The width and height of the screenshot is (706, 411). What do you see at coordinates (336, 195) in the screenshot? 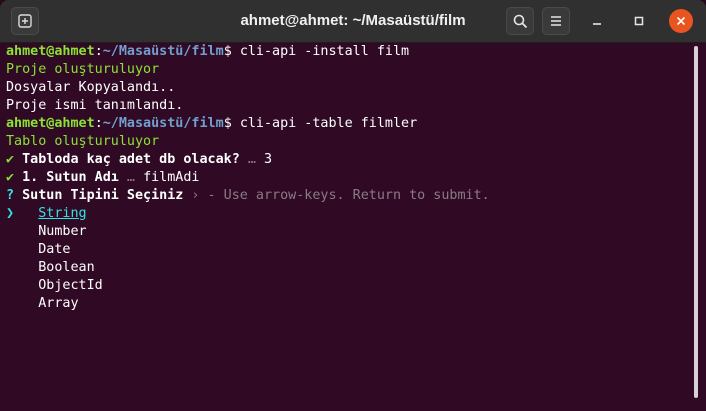
I see `hint-text: › - Use arrow-keys. Return to submit.` at bounding box center [336, 195].